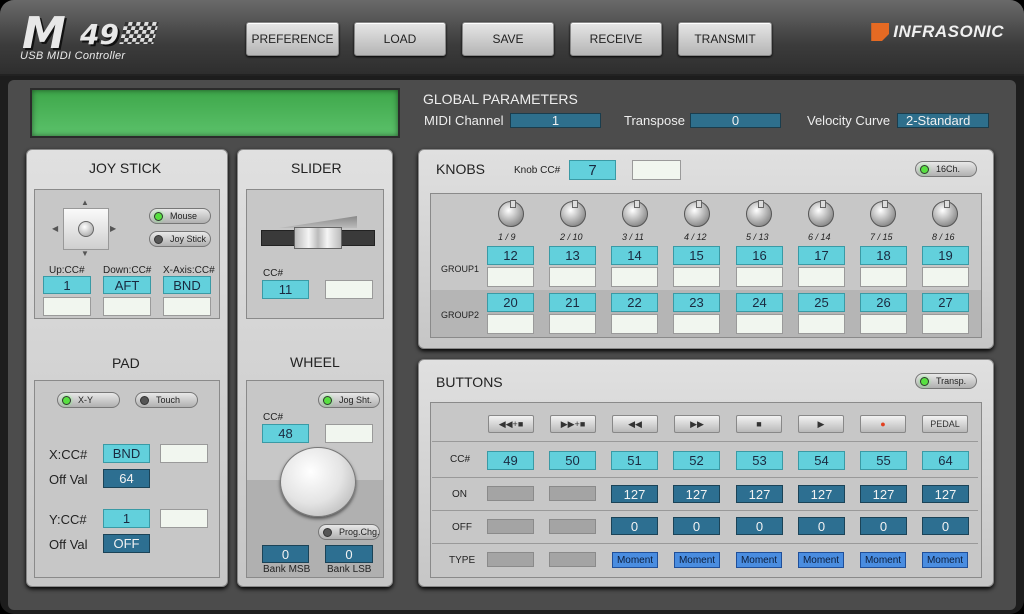  Describe the element at coordinates (759, 302) in the screenshot. I see `group2-cc-field: 24` at that location.